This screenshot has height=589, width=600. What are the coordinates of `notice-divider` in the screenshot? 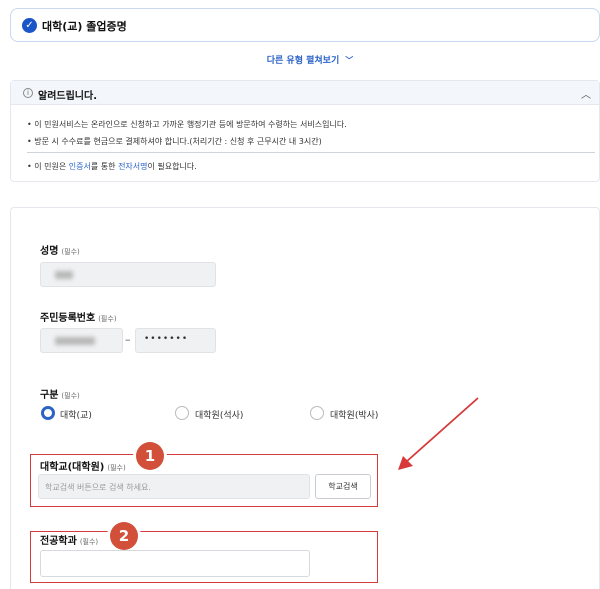 It's located at (311, 152).